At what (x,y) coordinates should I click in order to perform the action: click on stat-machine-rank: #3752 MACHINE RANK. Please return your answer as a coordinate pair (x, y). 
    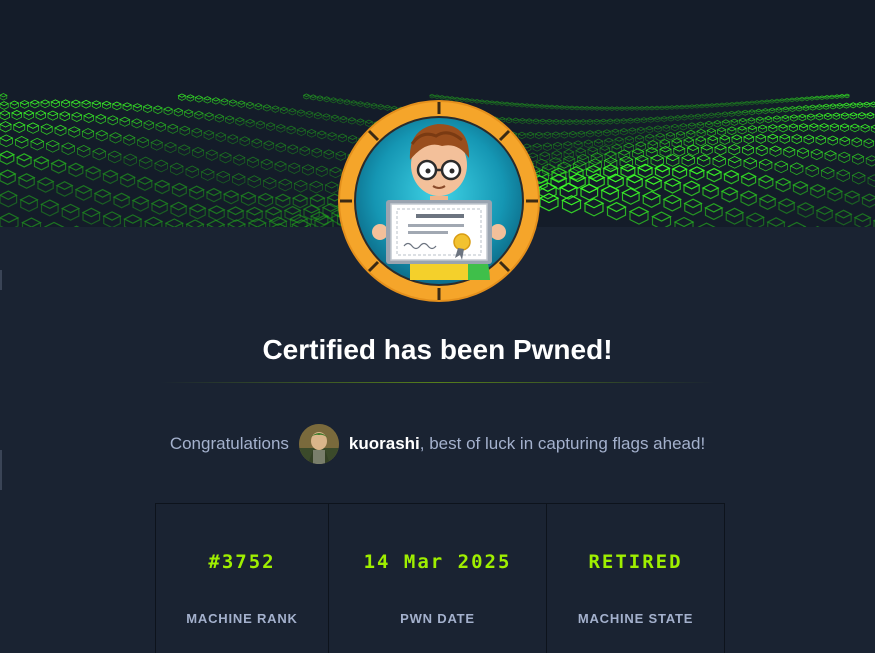
    Looking at the image, I should click on (242, 578).